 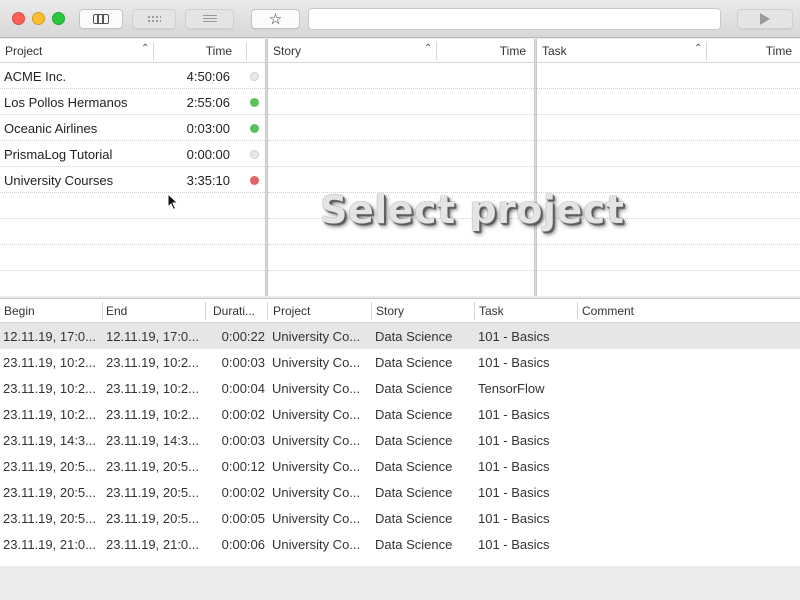 I want to click on start-timer-button, so click(x=765, y=19).